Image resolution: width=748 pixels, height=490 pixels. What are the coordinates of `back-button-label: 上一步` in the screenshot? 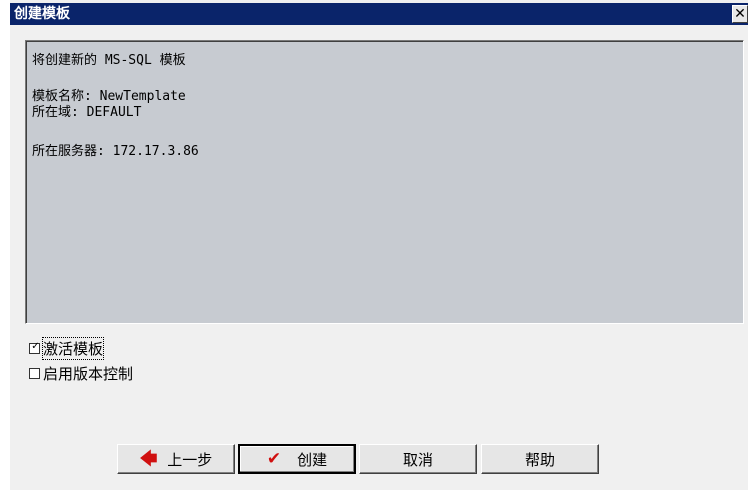 It's located at (190, 459).